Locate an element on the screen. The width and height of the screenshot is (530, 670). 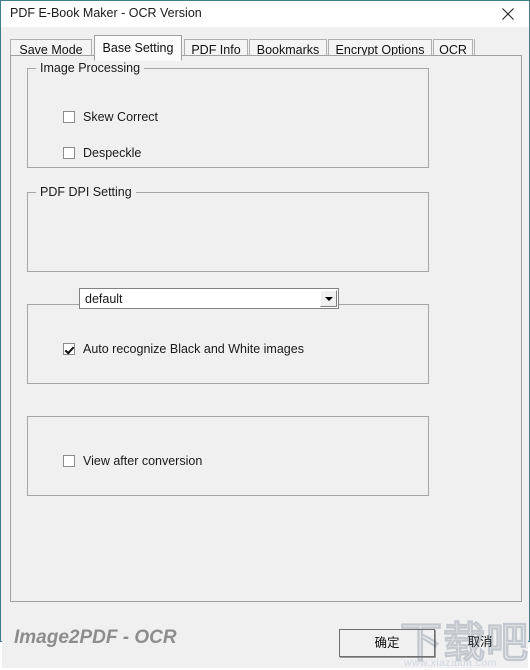
checkbox-view-after-conversion-box is located at coordinates (69, 461).